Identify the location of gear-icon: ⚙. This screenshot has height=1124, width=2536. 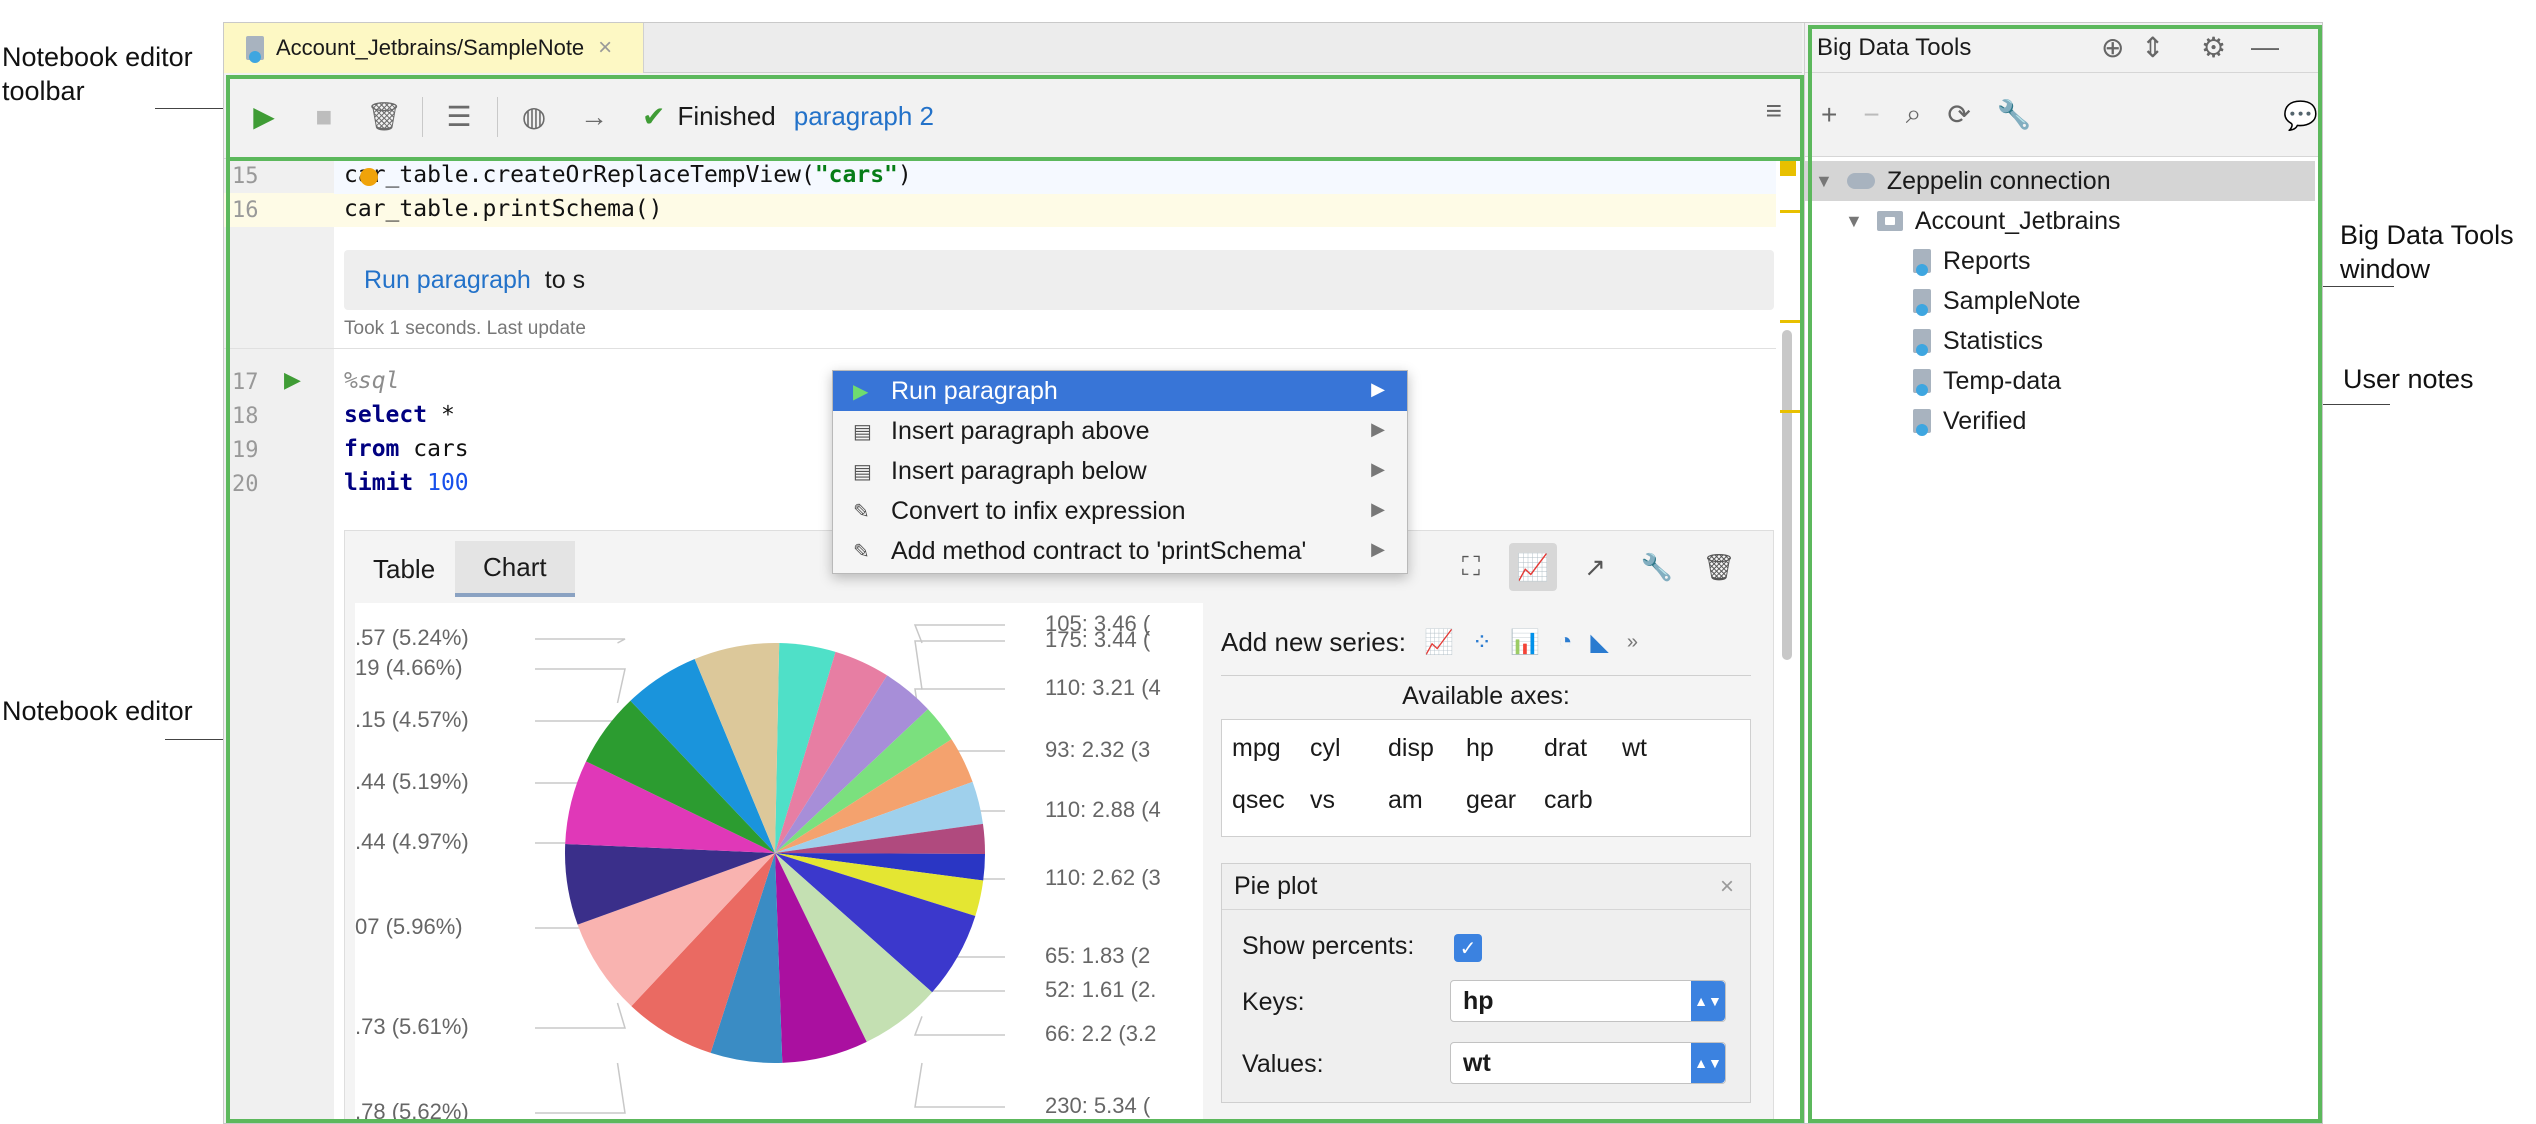
(2213, 47).